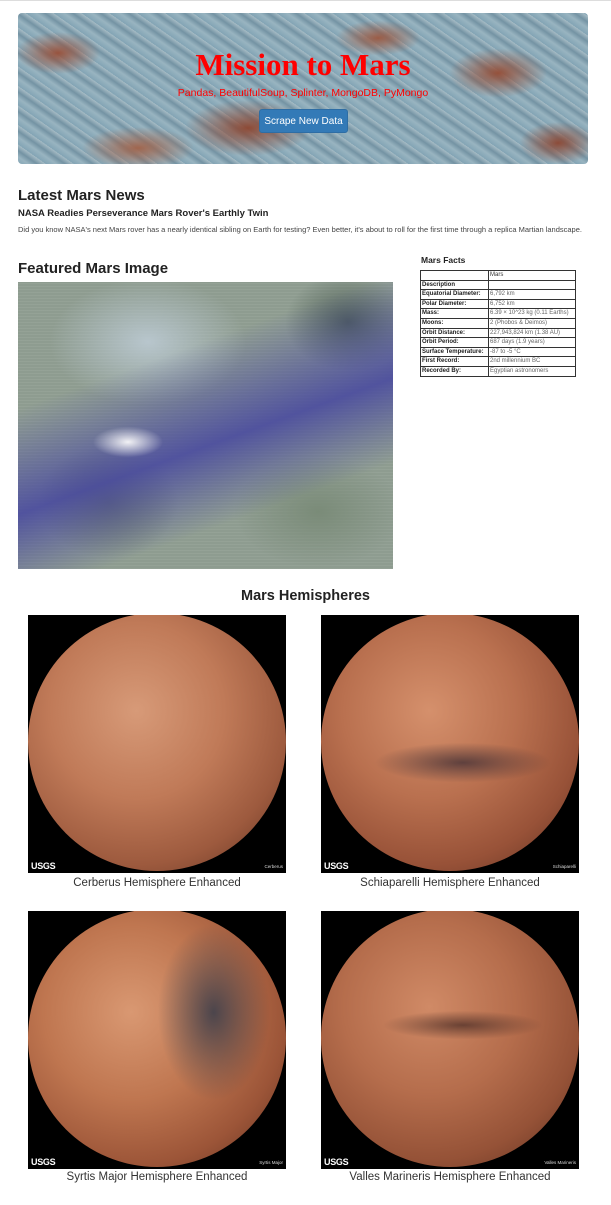 The height and width of the screenshot is (1205, 611). What do you see at coordinates (454, 323) in the screenshot?
I see `facts-key: Moons:` at bounding box center [454, 323].